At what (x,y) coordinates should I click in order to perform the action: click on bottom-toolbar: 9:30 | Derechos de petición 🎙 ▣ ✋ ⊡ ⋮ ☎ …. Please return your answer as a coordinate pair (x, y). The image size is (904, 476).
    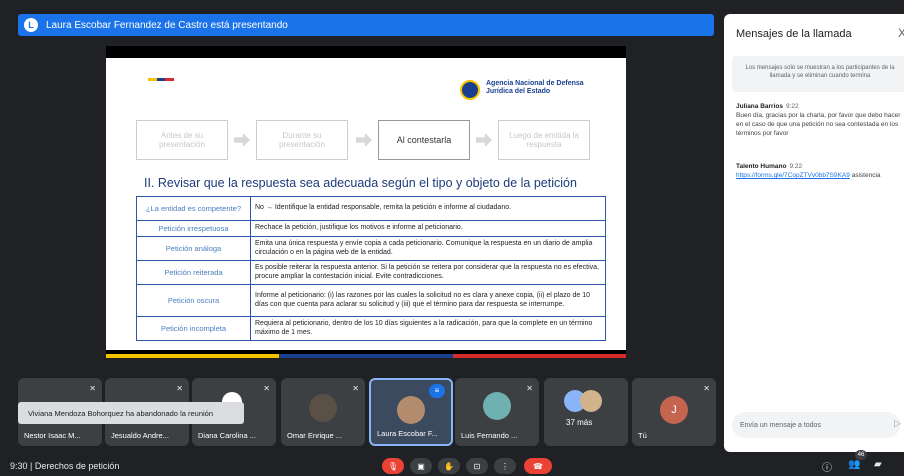
    Looking at the image, I should click on (452, 463).